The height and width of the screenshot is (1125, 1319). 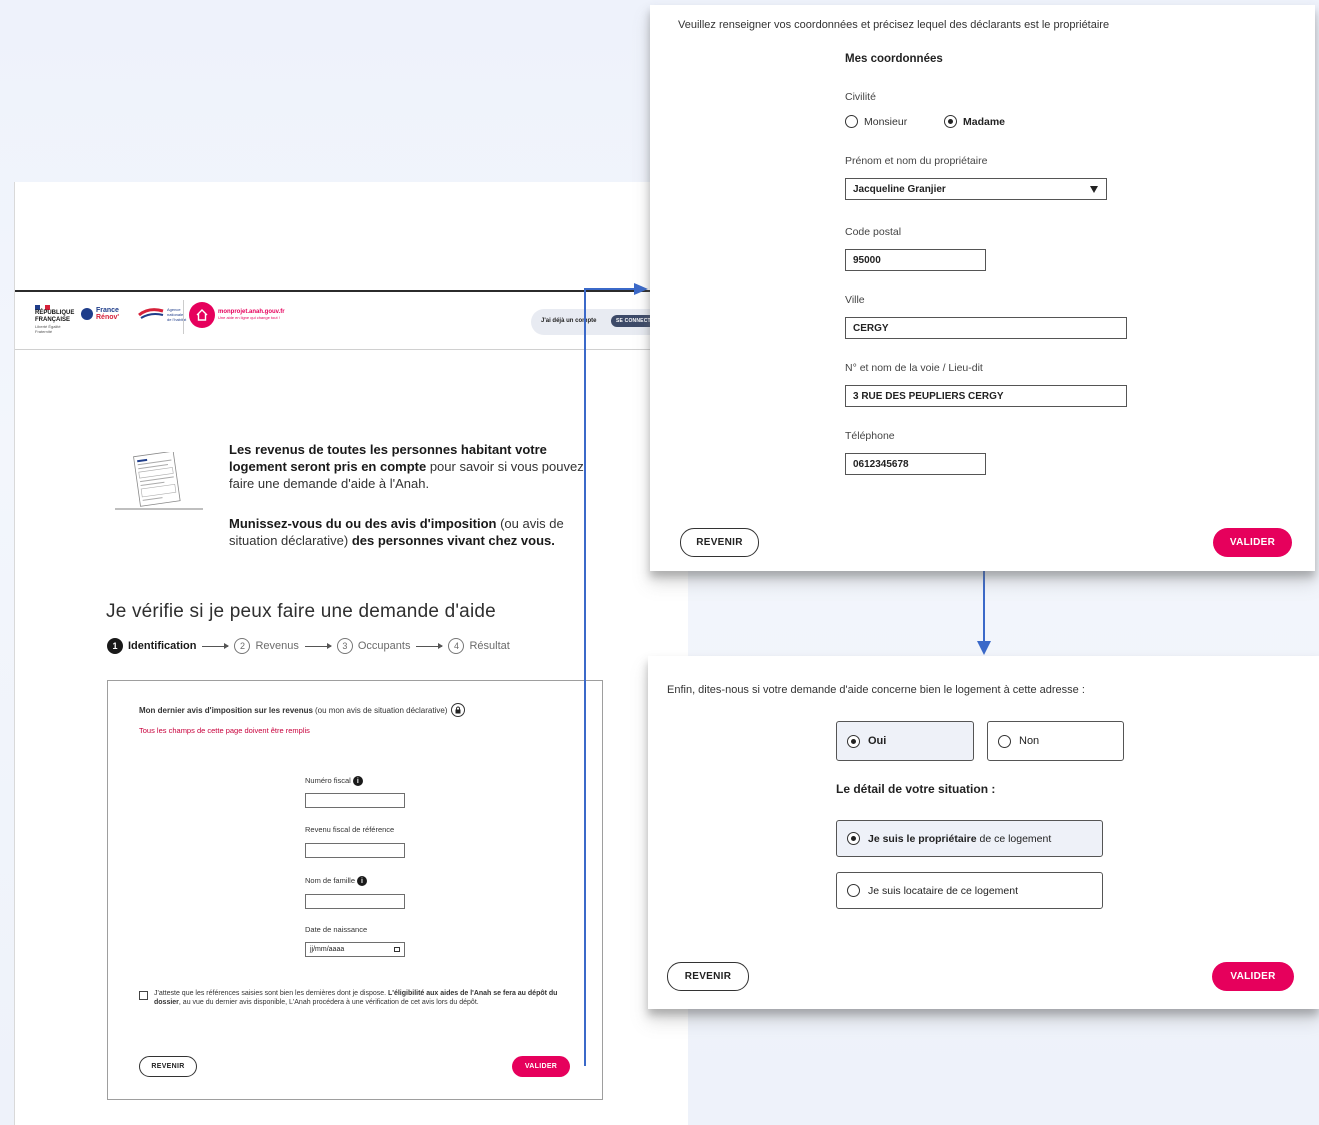 What do you see at coordinates (915, 464) in the screenshot?
I see `phone-input: 0612345678` at bounding box center [915, 464].